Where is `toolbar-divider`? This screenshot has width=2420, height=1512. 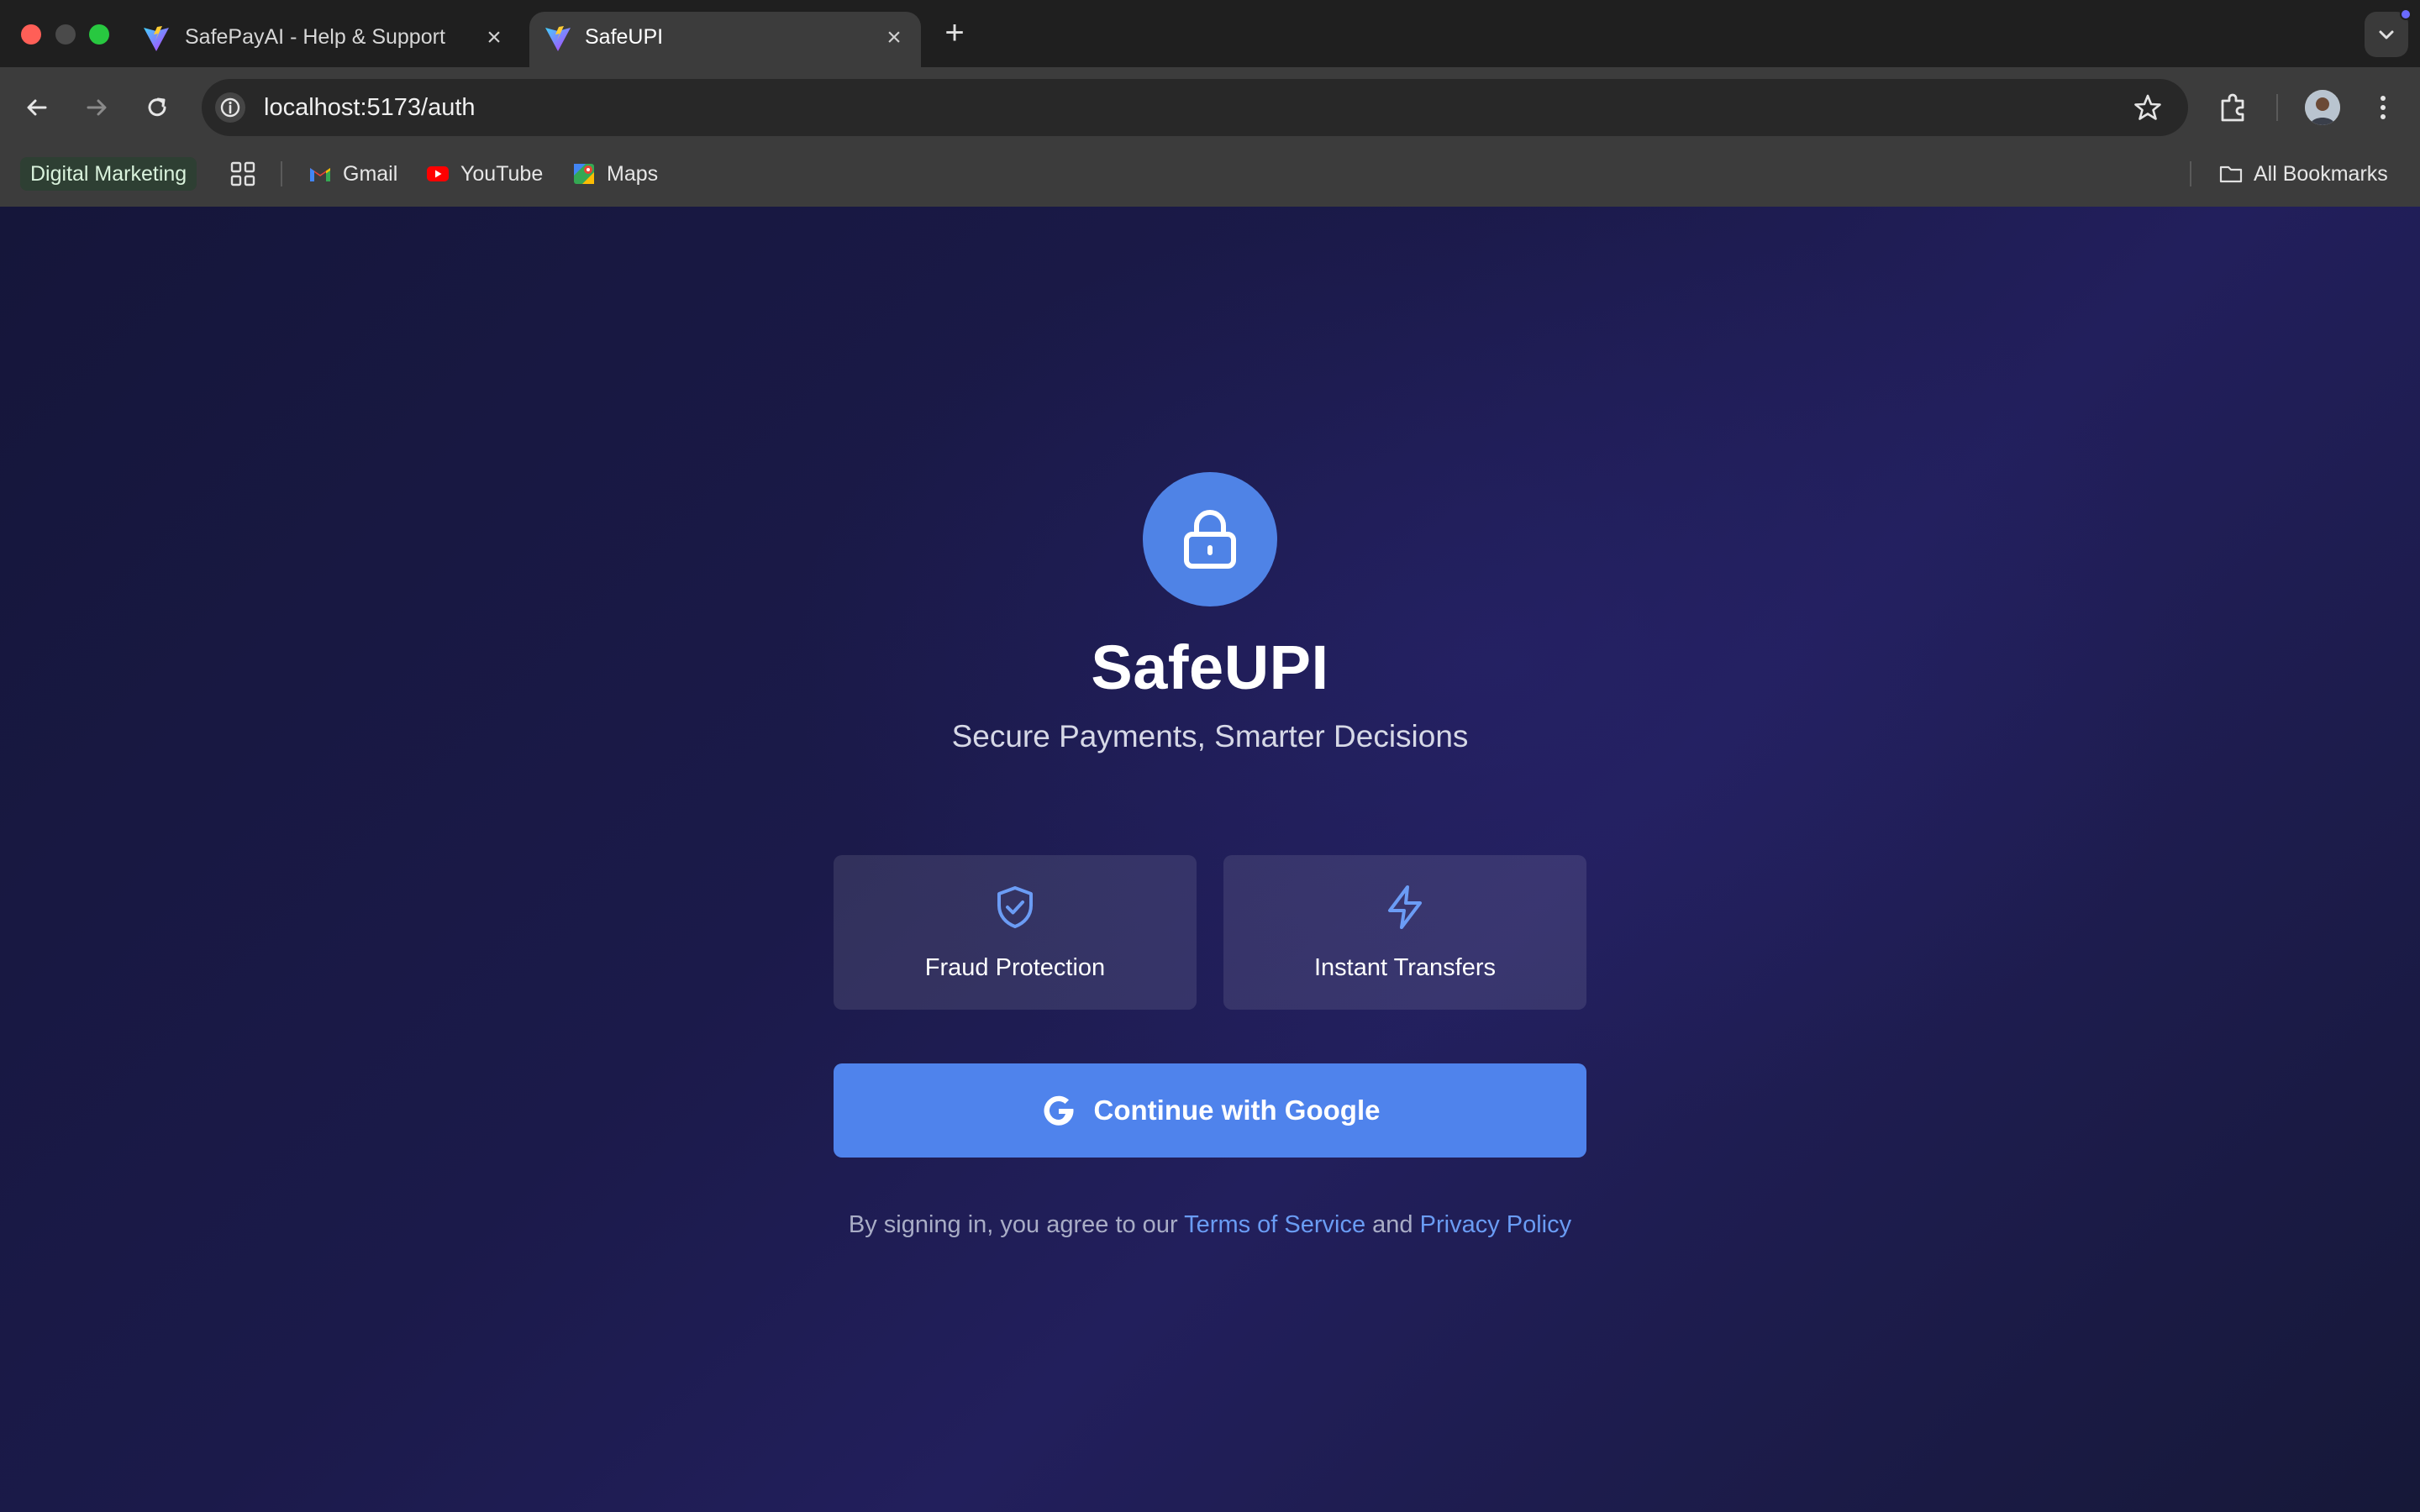 toolbar-divider is located at coordinates (2277, 107).